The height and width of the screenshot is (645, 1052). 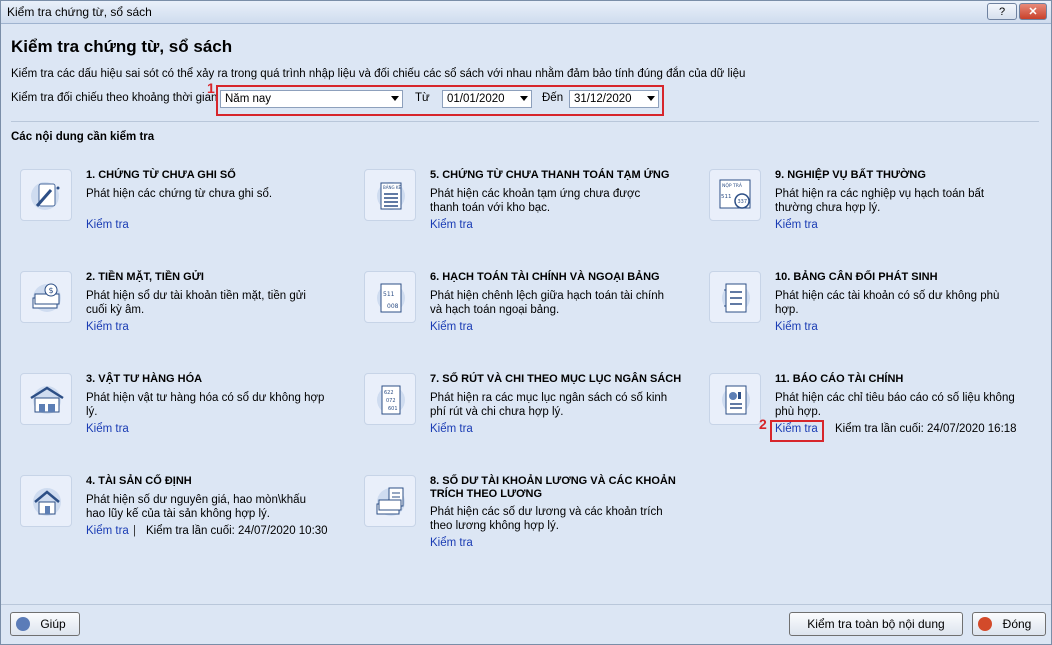 I want to click on item-title: 7. SỐ RÚT VÀ CHI THEO MỤC LỤC NGÂN SÁCH, so click(x=556, y=379).